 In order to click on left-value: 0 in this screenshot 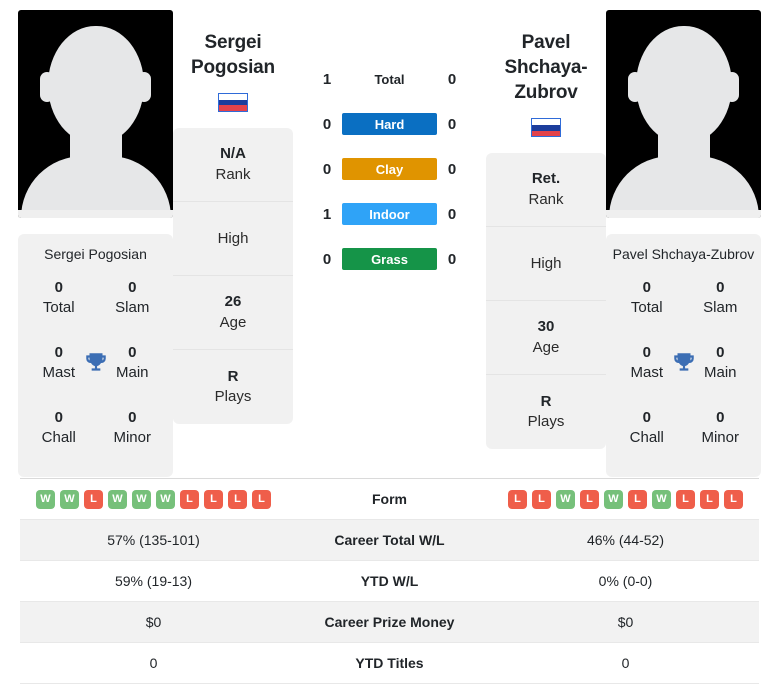, I will do `click(153, 663)`.